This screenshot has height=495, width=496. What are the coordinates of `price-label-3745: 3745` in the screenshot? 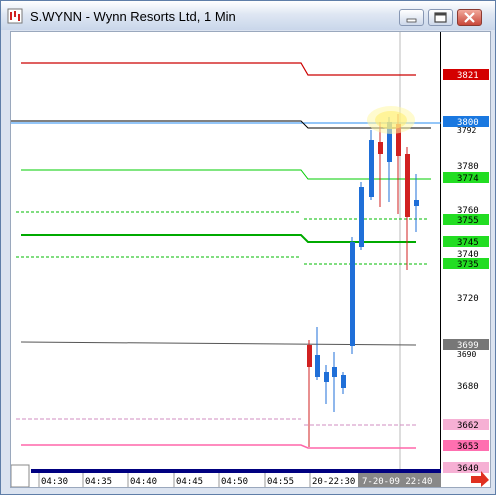 It's located at (468, 243).